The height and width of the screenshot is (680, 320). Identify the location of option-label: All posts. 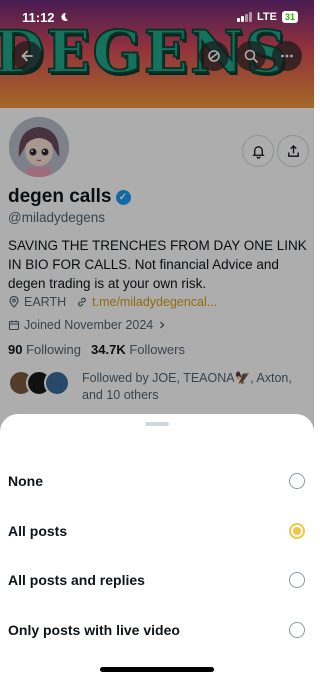
(38, 531).